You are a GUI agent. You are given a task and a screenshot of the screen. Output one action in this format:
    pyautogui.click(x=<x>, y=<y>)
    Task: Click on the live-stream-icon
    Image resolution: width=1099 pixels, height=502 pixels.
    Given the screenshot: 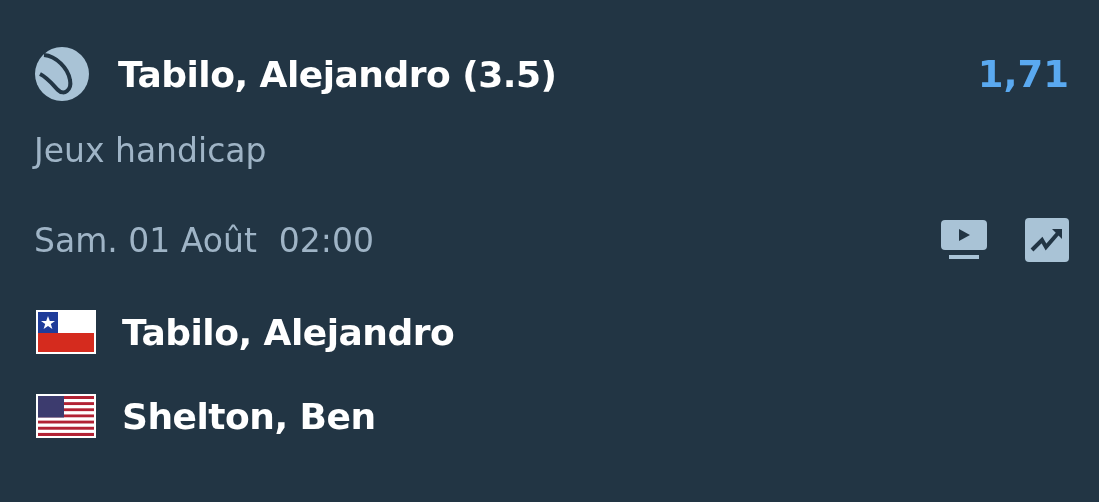 What is the action you would take?
    pyautogui.click(x=964, y=240)
    